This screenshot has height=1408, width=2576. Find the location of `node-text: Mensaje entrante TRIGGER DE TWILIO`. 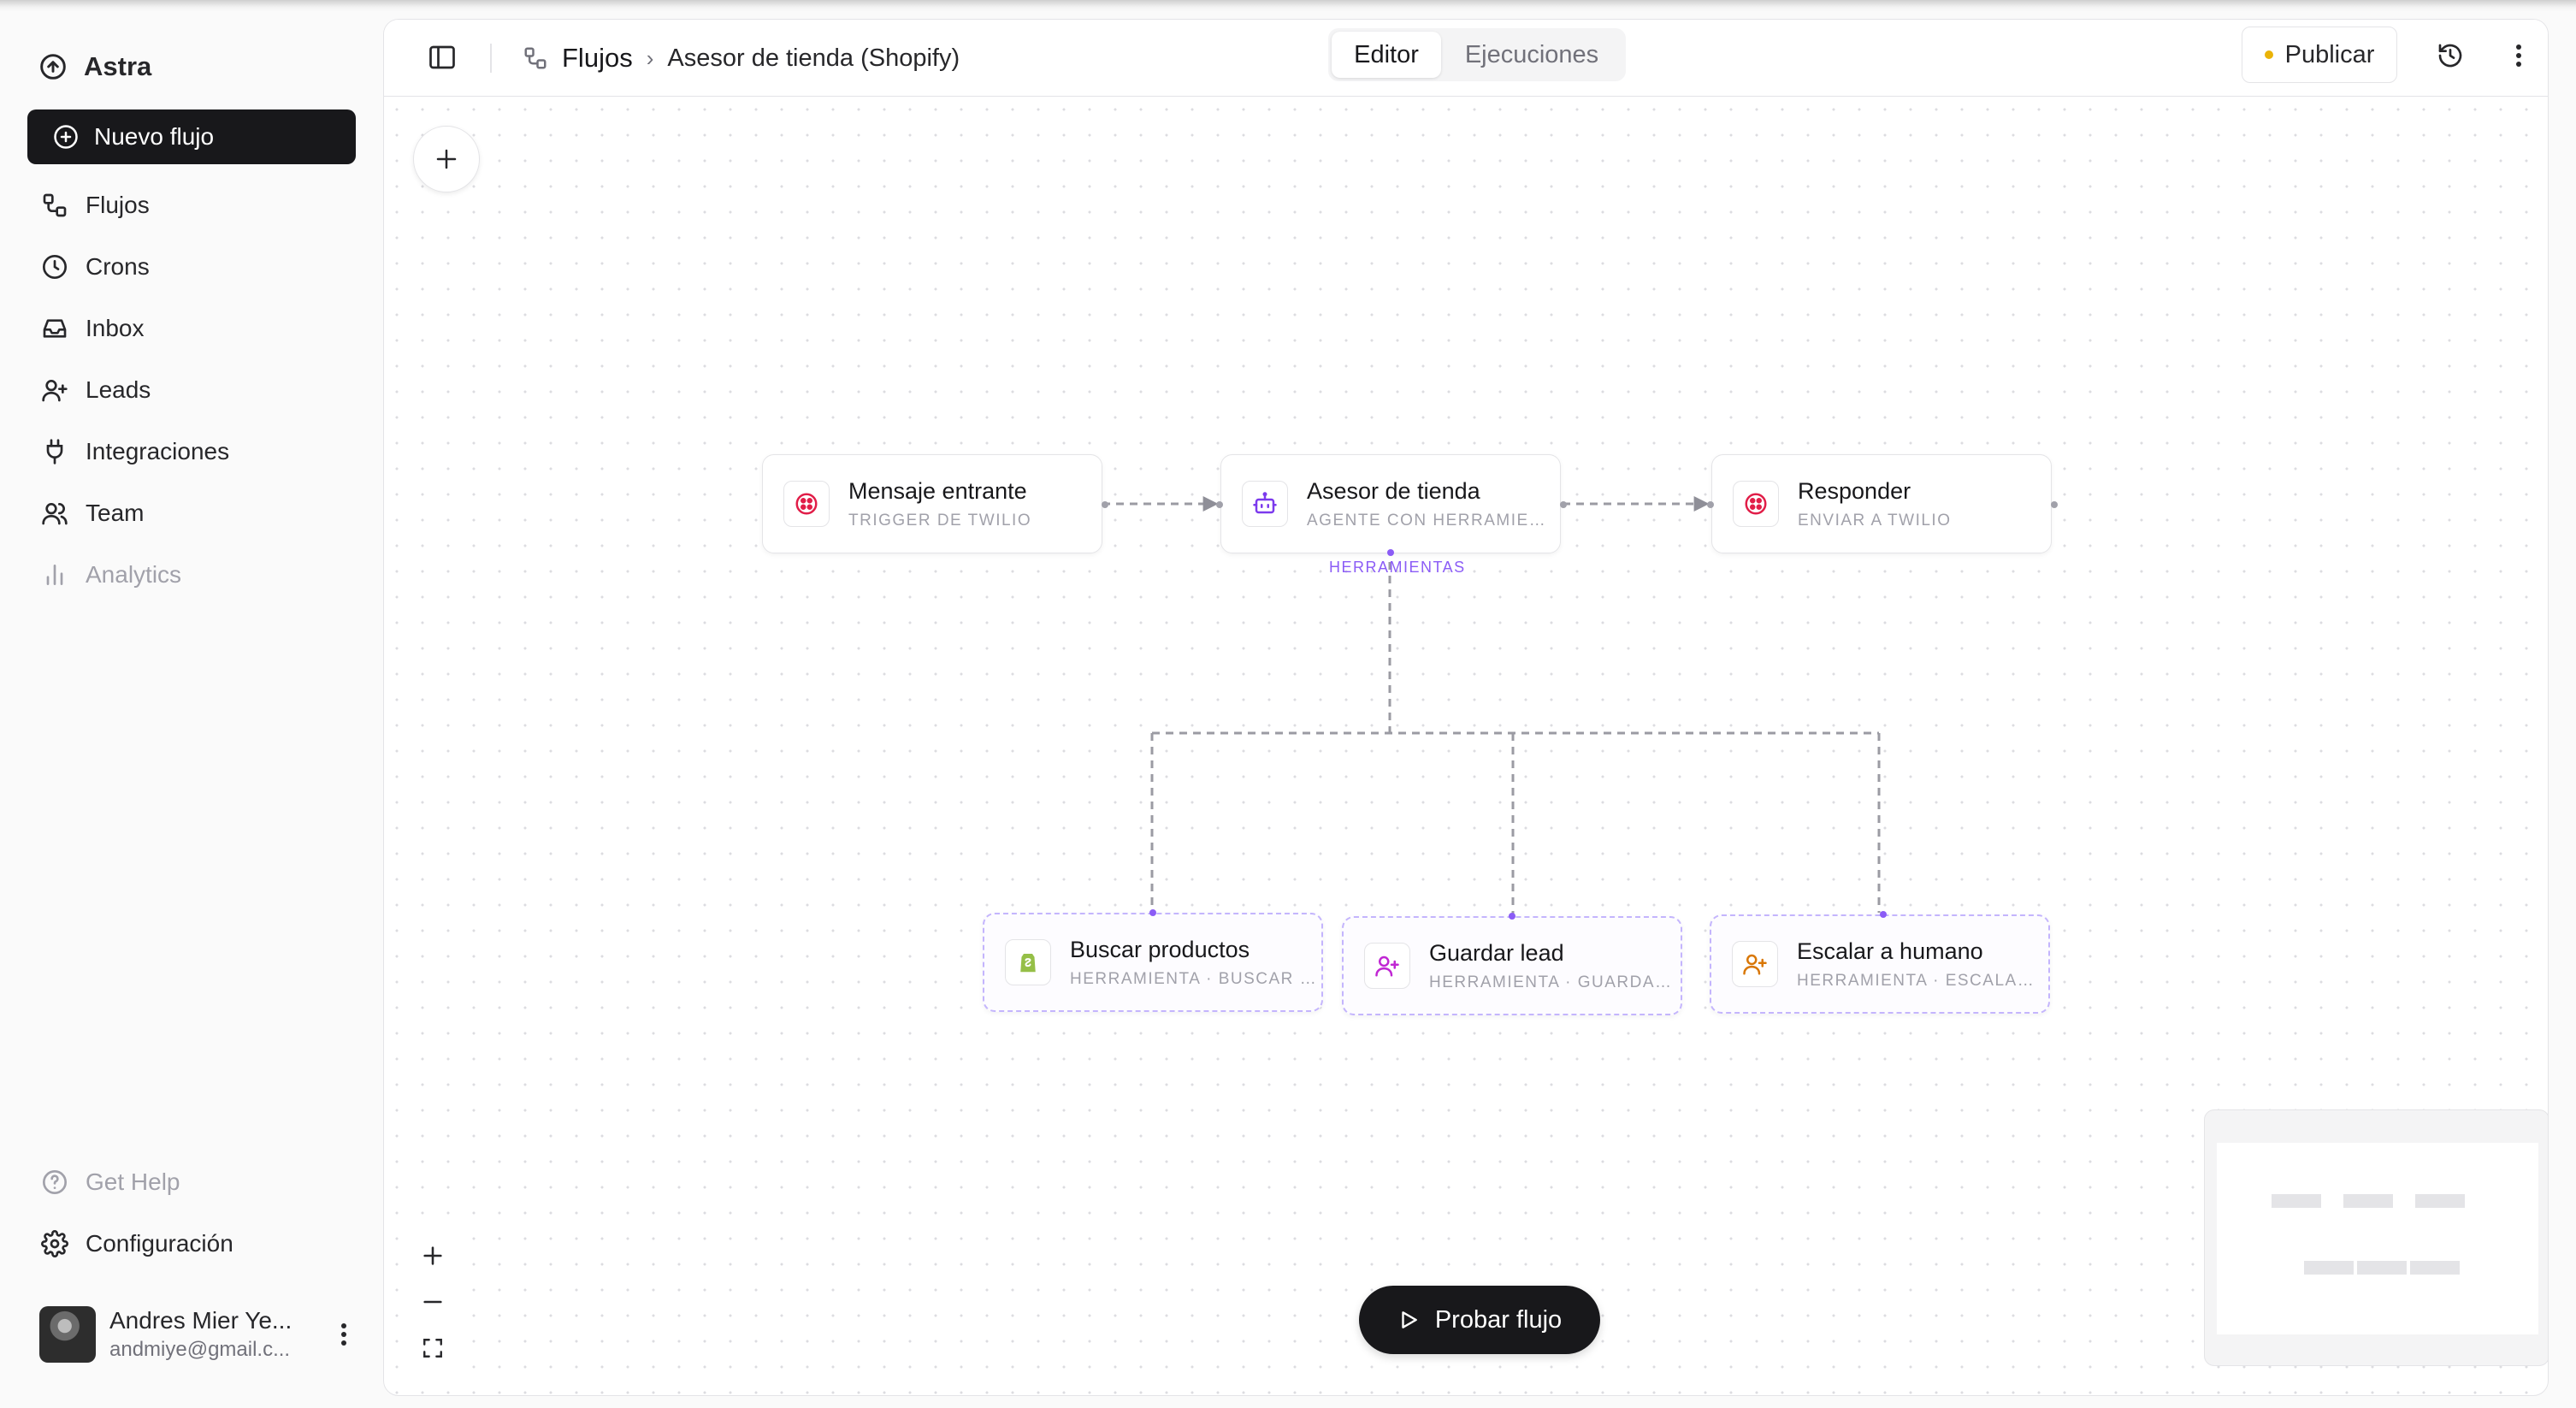

node-text: Mensaje entrante TRIGGER DE TWILIO is located at coordinates (972, 504).